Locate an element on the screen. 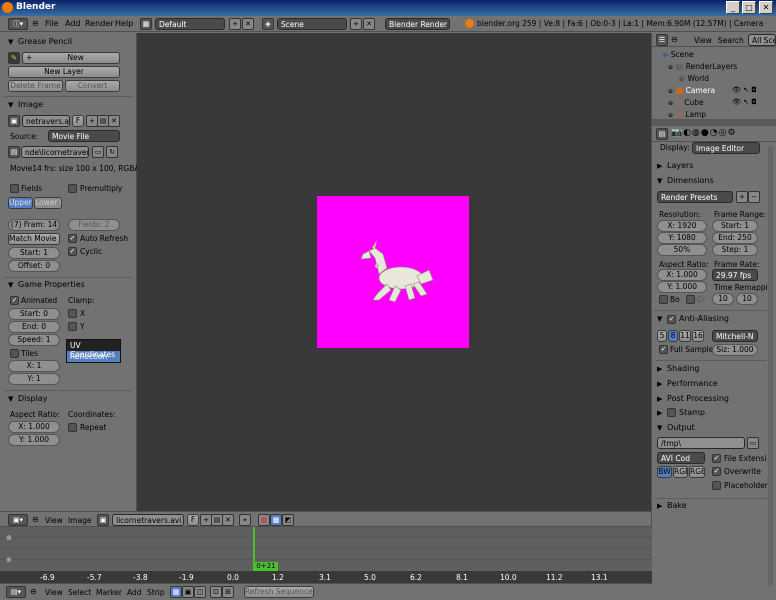 The width and height of the screenshot is (776, 600). expand-layers-icon: ▶ is located at coordinates (659, 166).